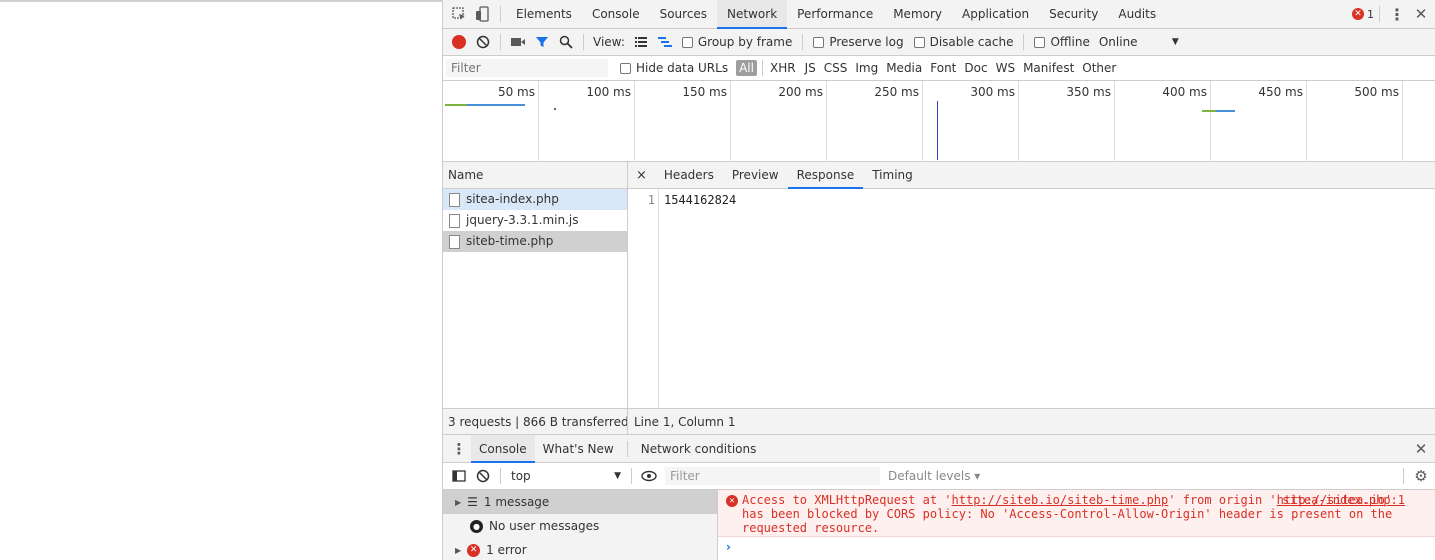  What do you see at coordinates (835, 14) in the screenshot?
I see `tab-performance: Performance` at bounding box center [835, 14].